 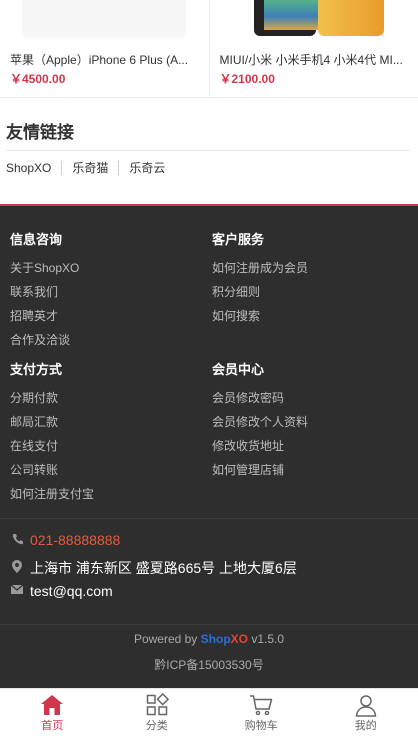 I want to click on tab-profile: 我的, so click(x=366, y=712).